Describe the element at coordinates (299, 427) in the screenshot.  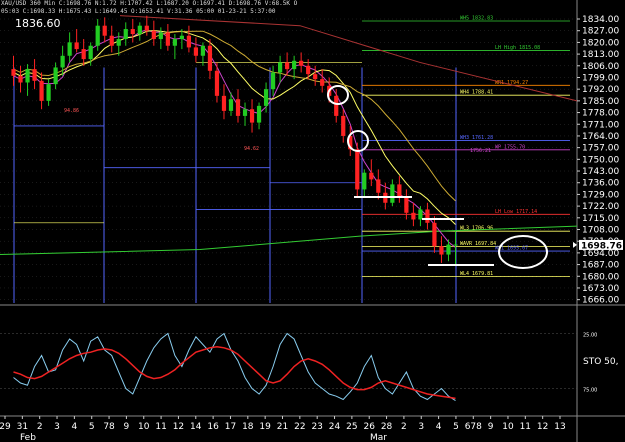
I see `x-tick-label: 22` at that location.